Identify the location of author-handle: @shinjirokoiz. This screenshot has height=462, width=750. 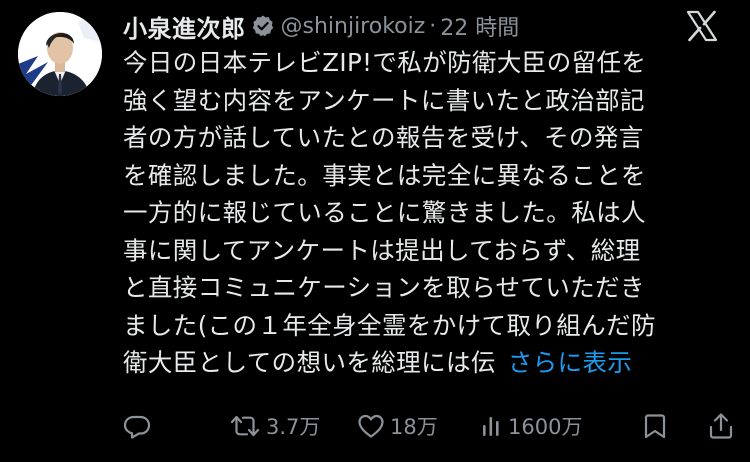
(353, 26).